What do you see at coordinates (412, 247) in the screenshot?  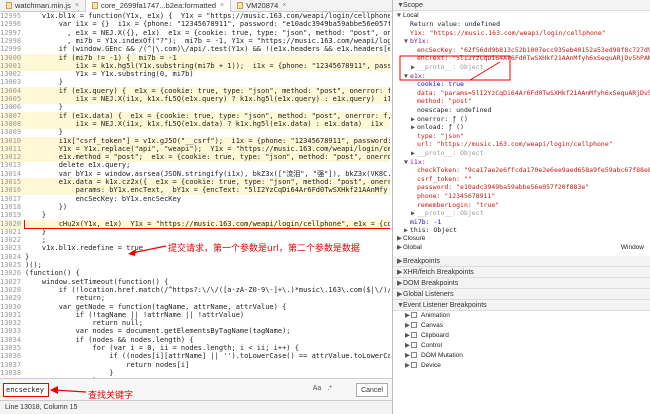 I see `scope-section-label: Global` at bounding box center [412, 247].